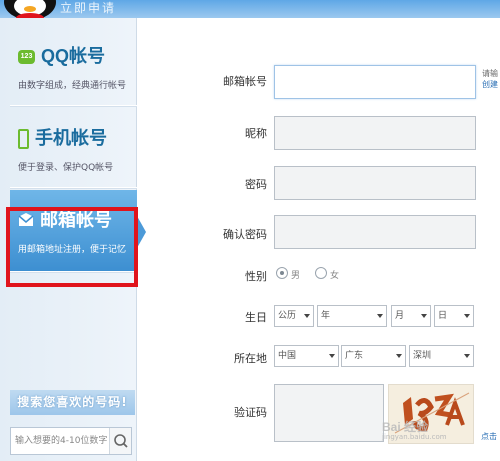  I want to click on search-banner: 搜索您喜欢的号码!, so click(72, 402).